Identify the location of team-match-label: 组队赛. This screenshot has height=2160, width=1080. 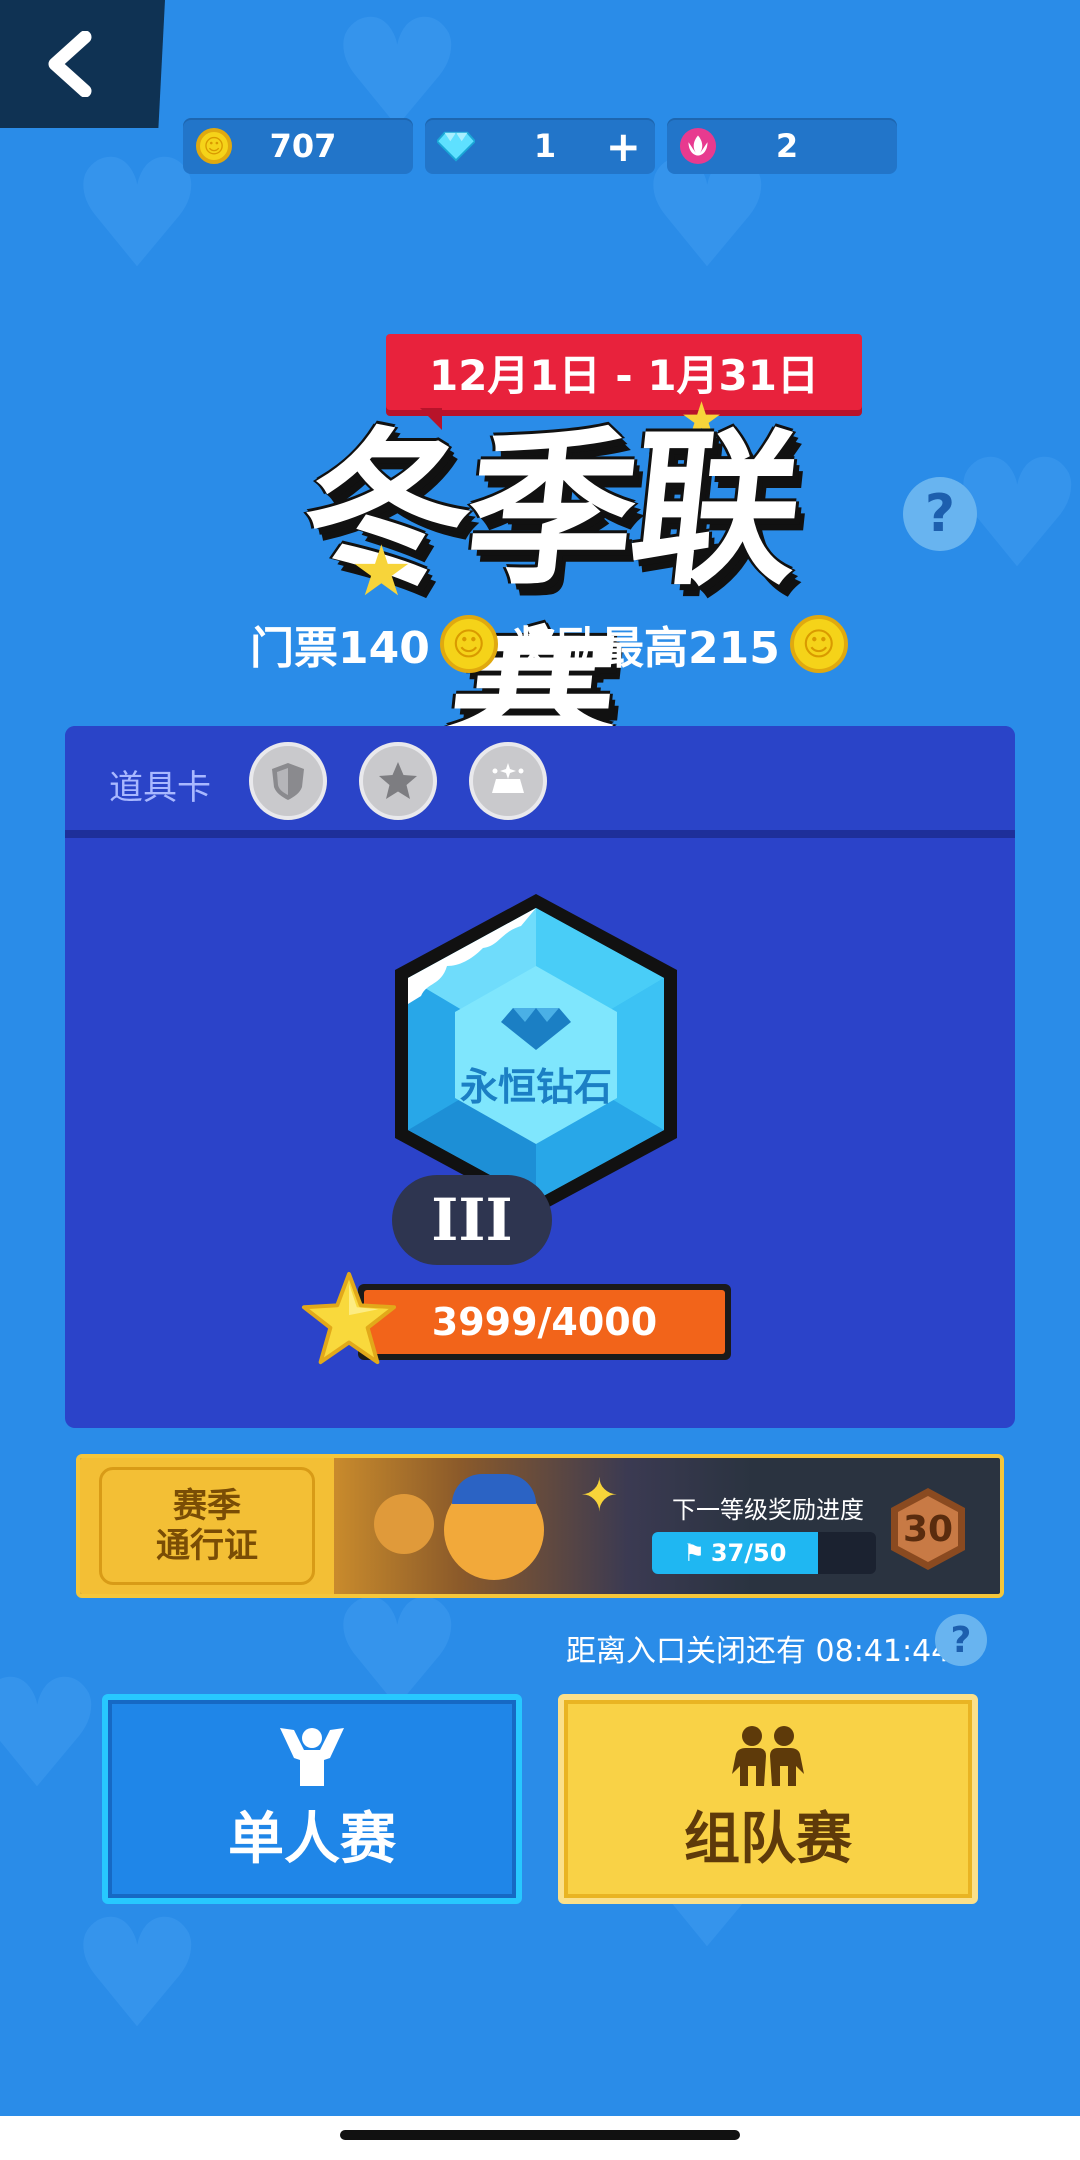
(768, 1839).